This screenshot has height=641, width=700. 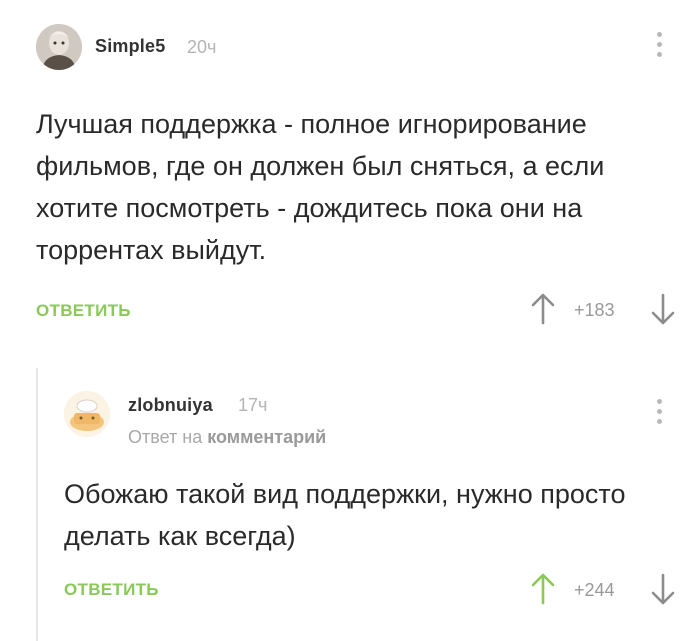 What do you see at coordinates (594, 310) in the screenshot?
I see `vote-score: +183` at bounding box center [594, 310].